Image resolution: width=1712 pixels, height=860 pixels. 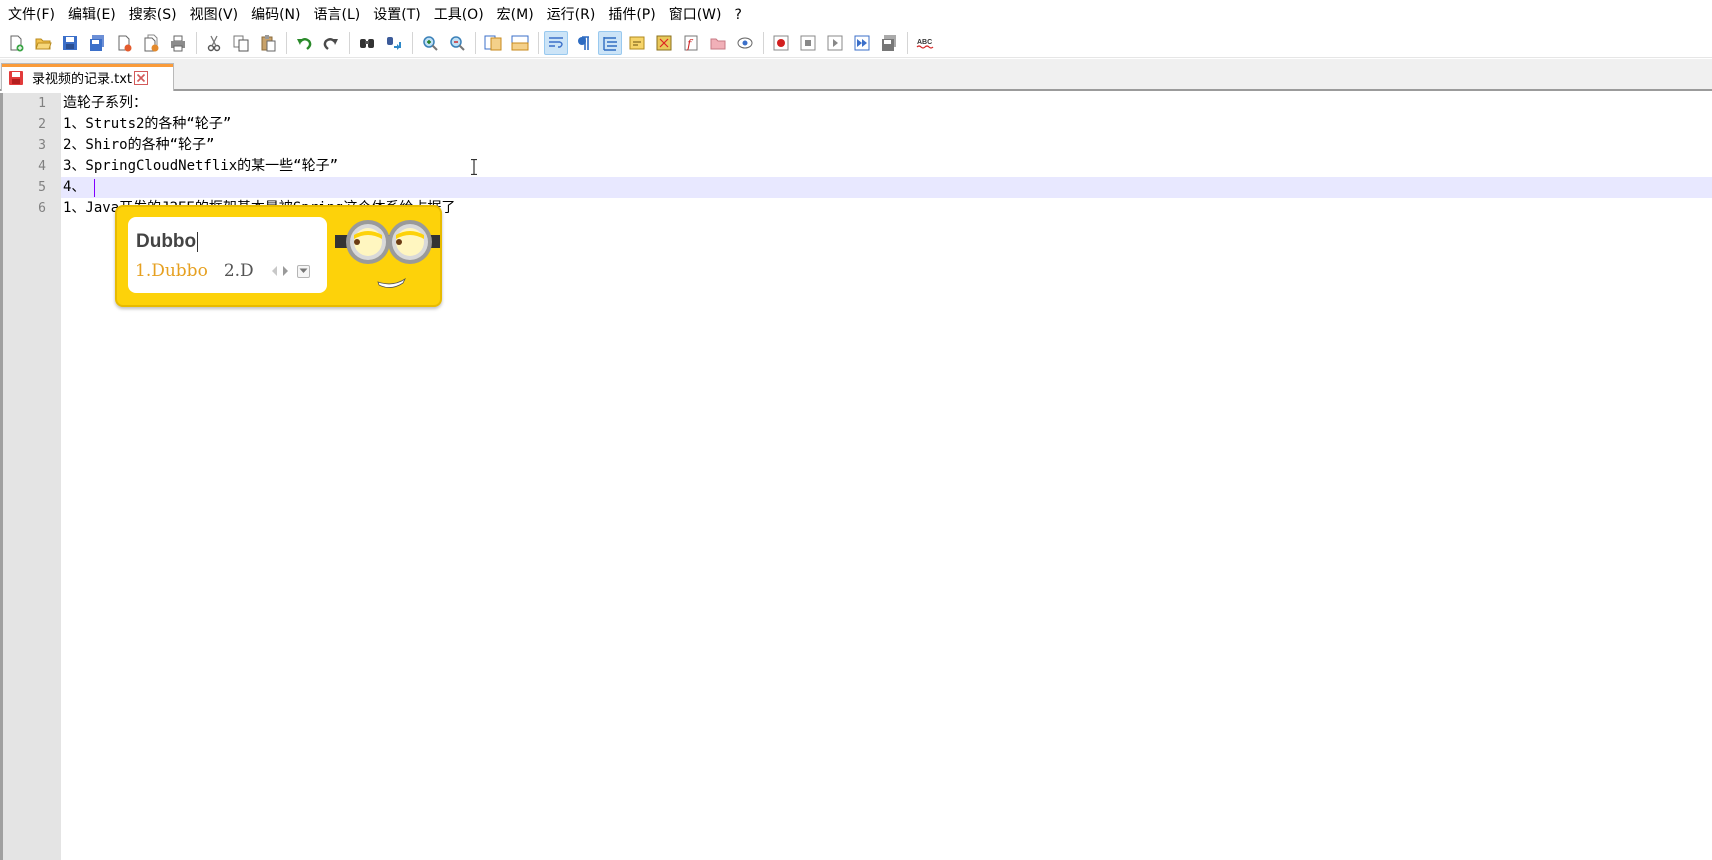 I want to click on indent-guide-button, so click(x=610, y=43).